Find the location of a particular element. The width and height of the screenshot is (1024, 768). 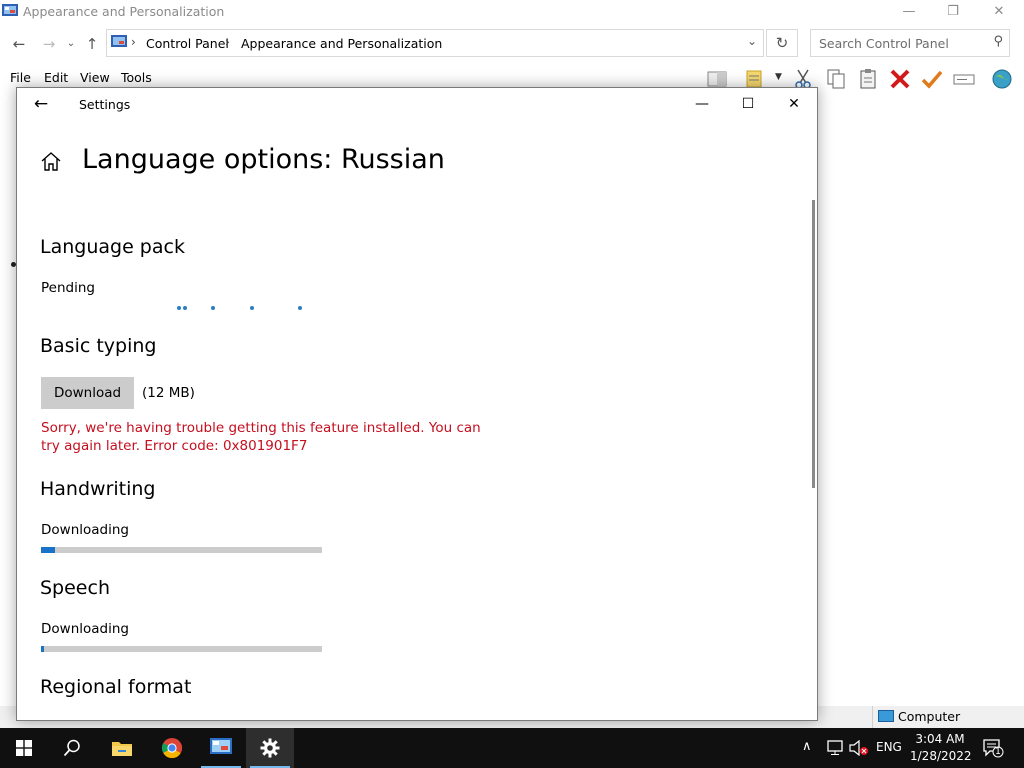

download-button: Download is located at coordinates (87, 393).